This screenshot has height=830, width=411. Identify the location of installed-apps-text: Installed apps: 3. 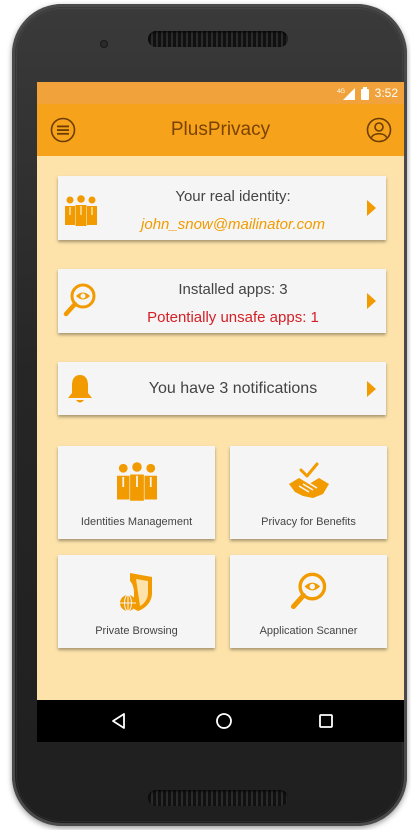
(233, 289).